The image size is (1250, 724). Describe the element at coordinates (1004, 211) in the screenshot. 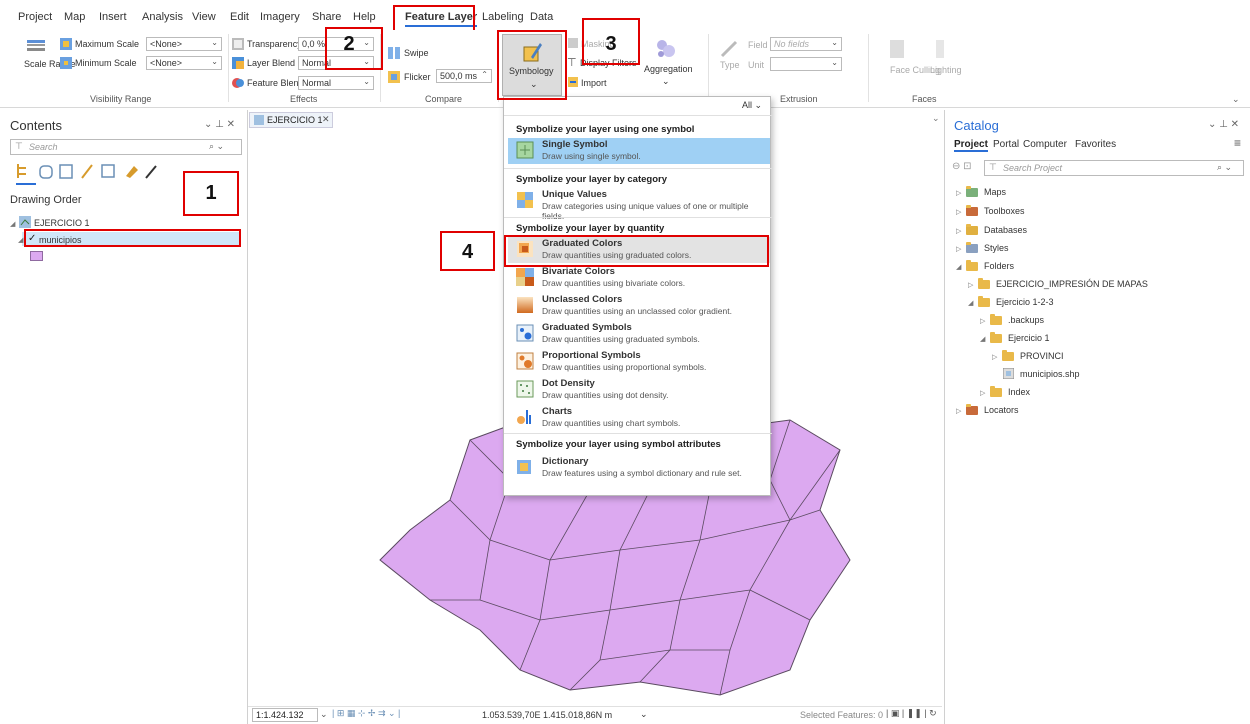

I see `catalog-item-toolboxes: Toolboxes` at that location.